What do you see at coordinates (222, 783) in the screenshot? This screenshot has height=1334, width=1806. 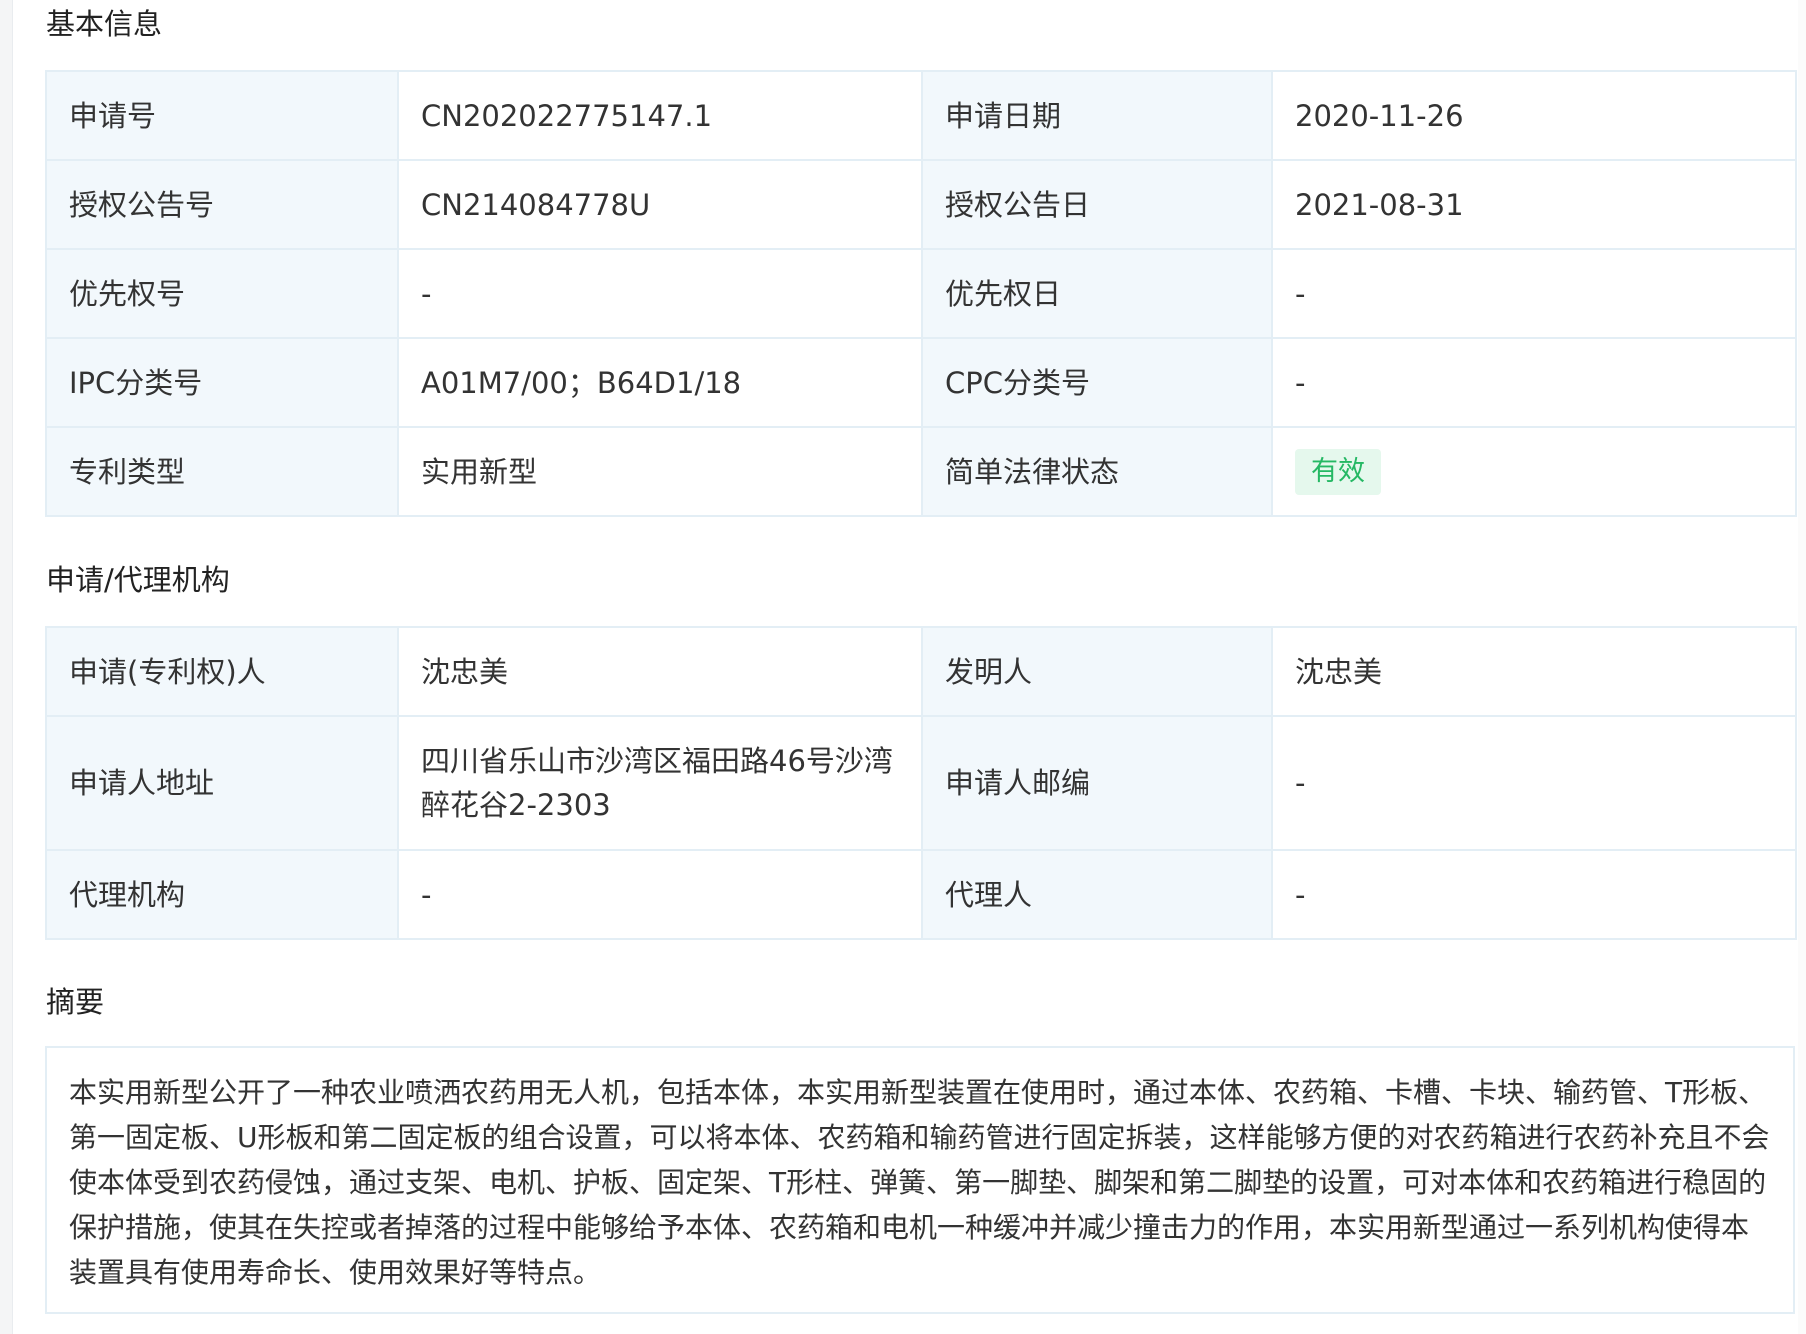 I see `field-label: 申请人地址` at bounding box center [222, 783].